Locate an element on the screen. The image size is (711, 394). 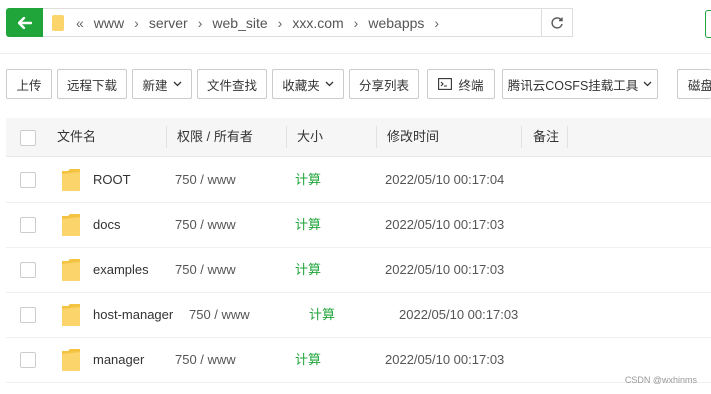
breadcrumb-item-web-site: web_site is located at coordinates (239, 23).